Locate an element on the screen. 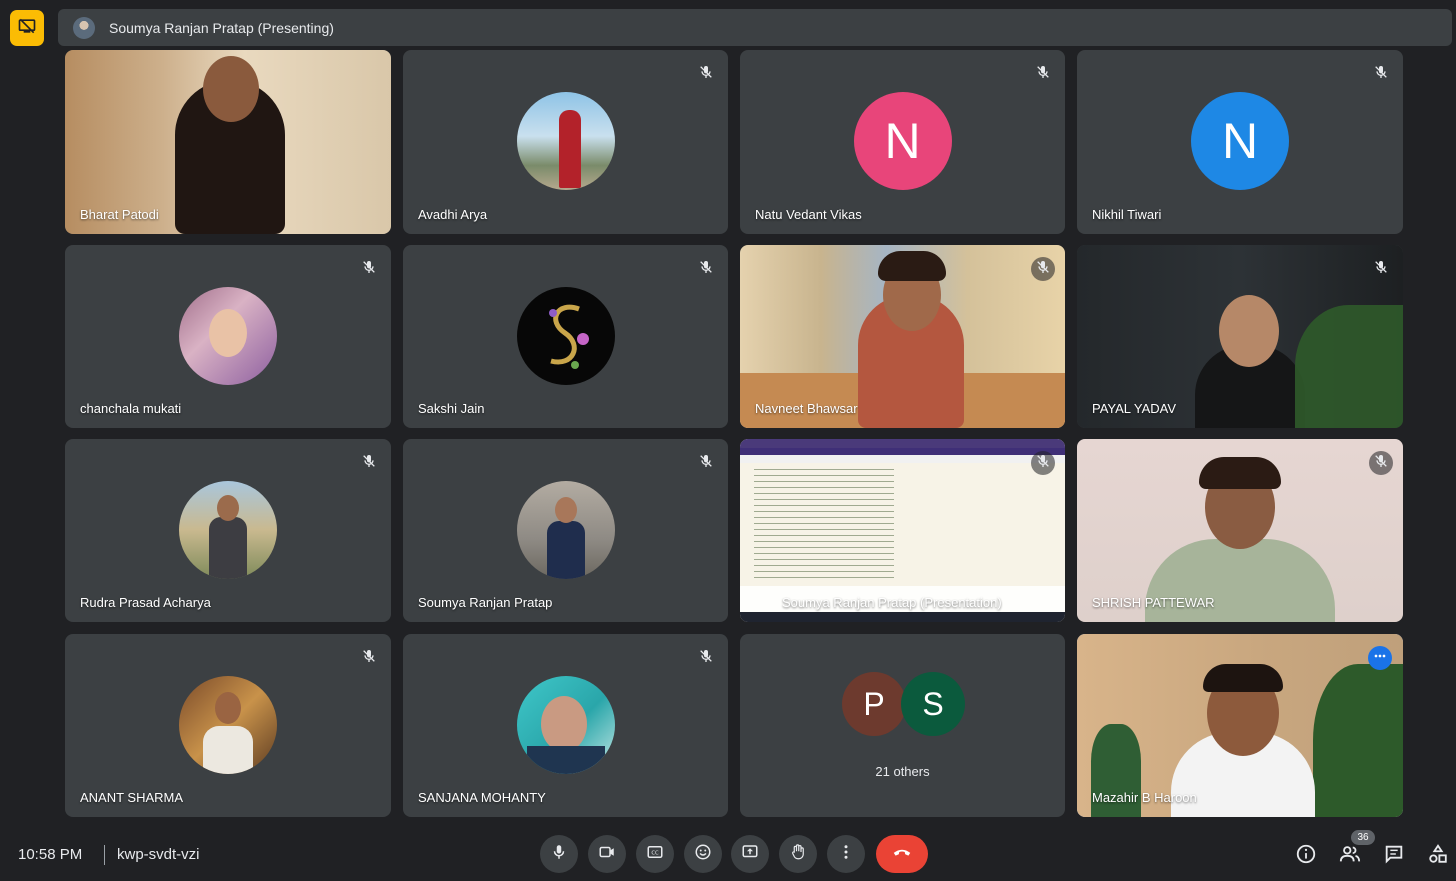  raise-hand-icon is located at coordinates (798, 854).